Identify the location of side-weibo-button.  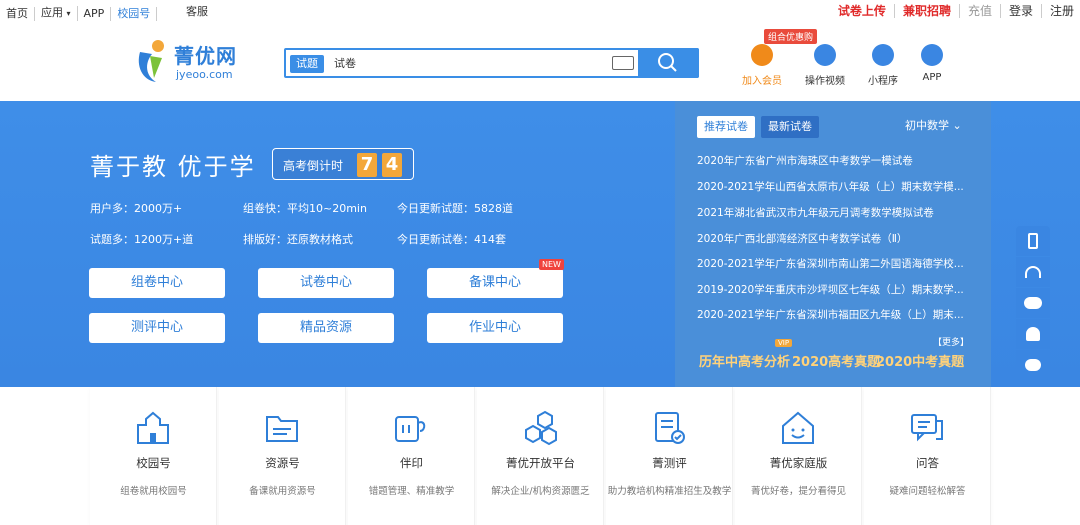
(1033, 365).